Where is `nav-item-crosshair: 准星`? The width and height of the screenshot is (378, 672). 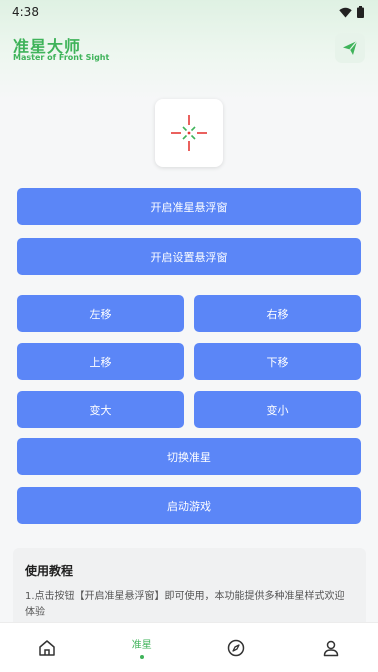
nav-item-crosshair: 准星 is located at coordinates (142, 647).